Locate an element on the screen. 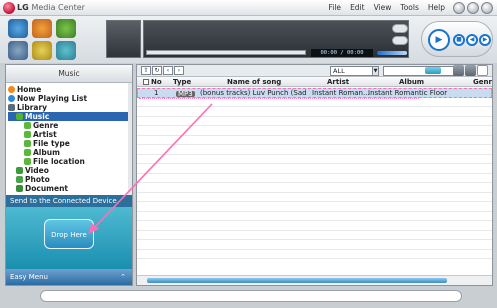 Image resolution: width=497 pixels, height=308 pixels. close-button is located at coordinates (487, 8).